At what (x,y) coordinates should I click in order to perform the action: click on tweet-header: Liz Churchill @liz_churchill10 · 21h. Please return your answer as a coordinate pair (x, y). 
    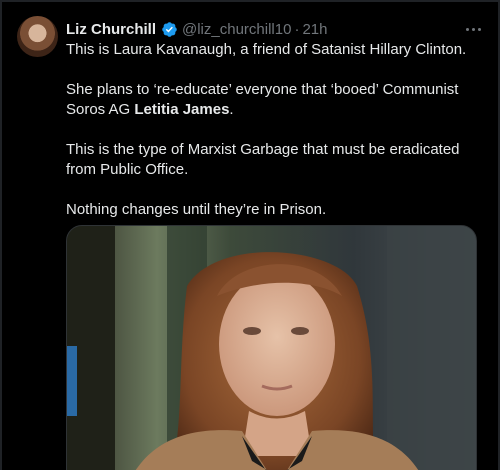
    Looking at the image, I should click on (275, 29).